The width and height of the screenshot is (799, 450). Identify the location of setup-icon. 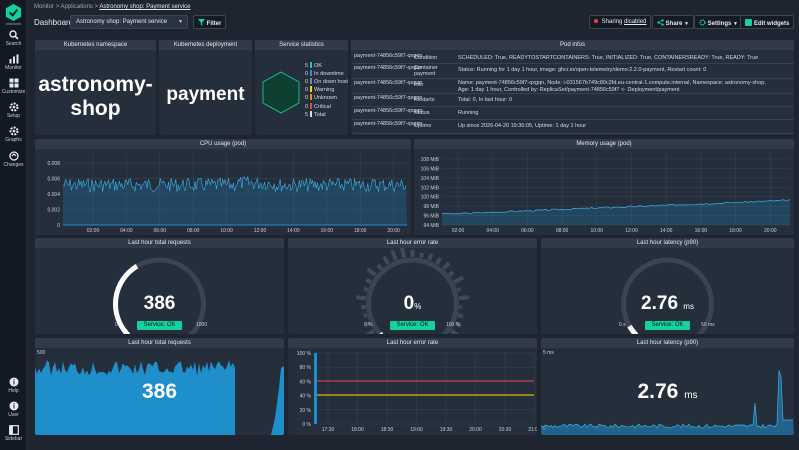
(13, 107).